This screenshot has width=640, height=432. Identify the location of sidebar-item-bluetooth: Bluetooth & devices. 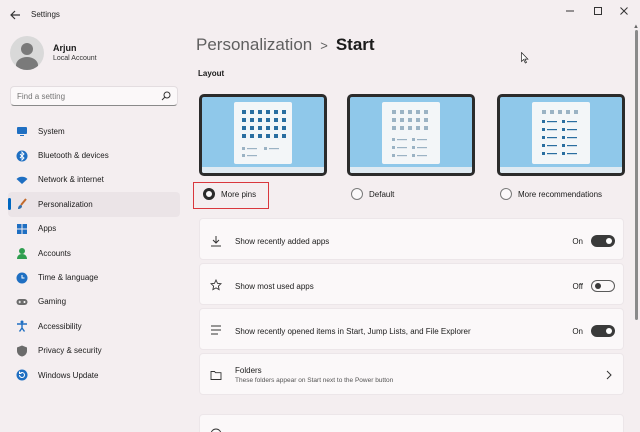
(94, 155).